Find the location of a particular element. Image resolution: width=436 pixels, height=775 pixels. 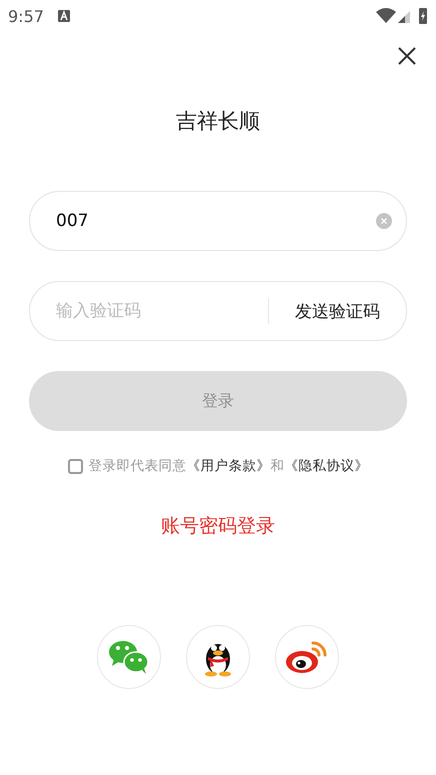

status-time: 9:57 is located at coordinates (26, 16).